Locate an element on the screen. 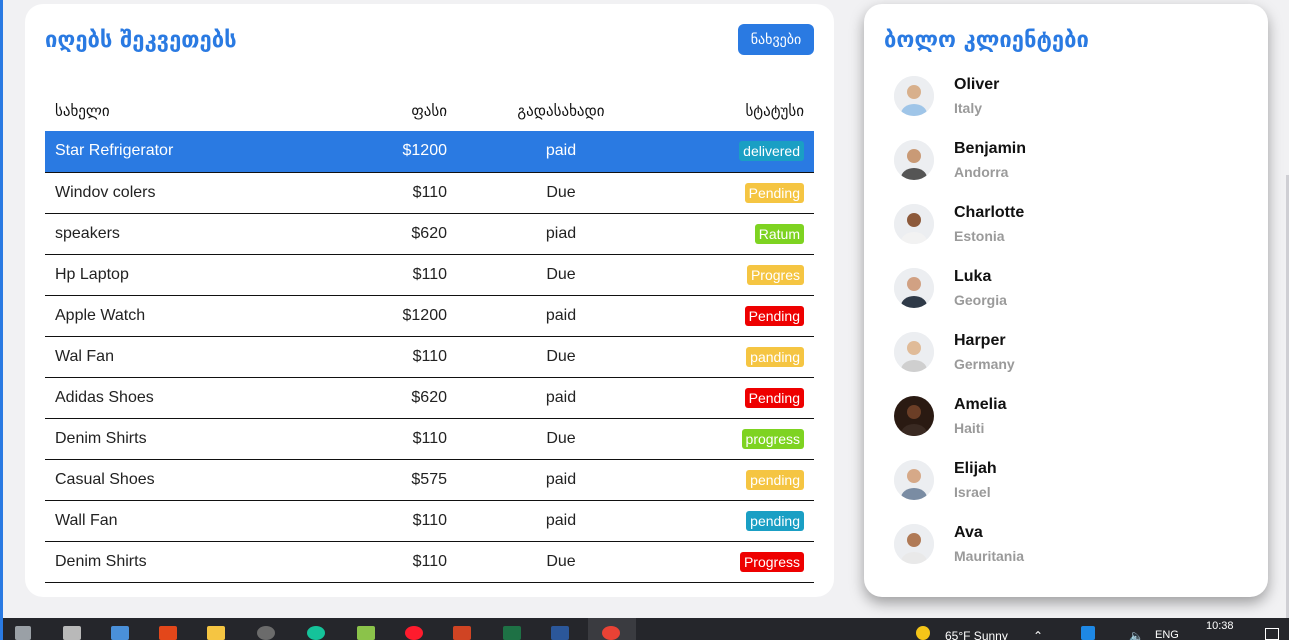  status-cell: Pending is located at coordinates (744, 316).